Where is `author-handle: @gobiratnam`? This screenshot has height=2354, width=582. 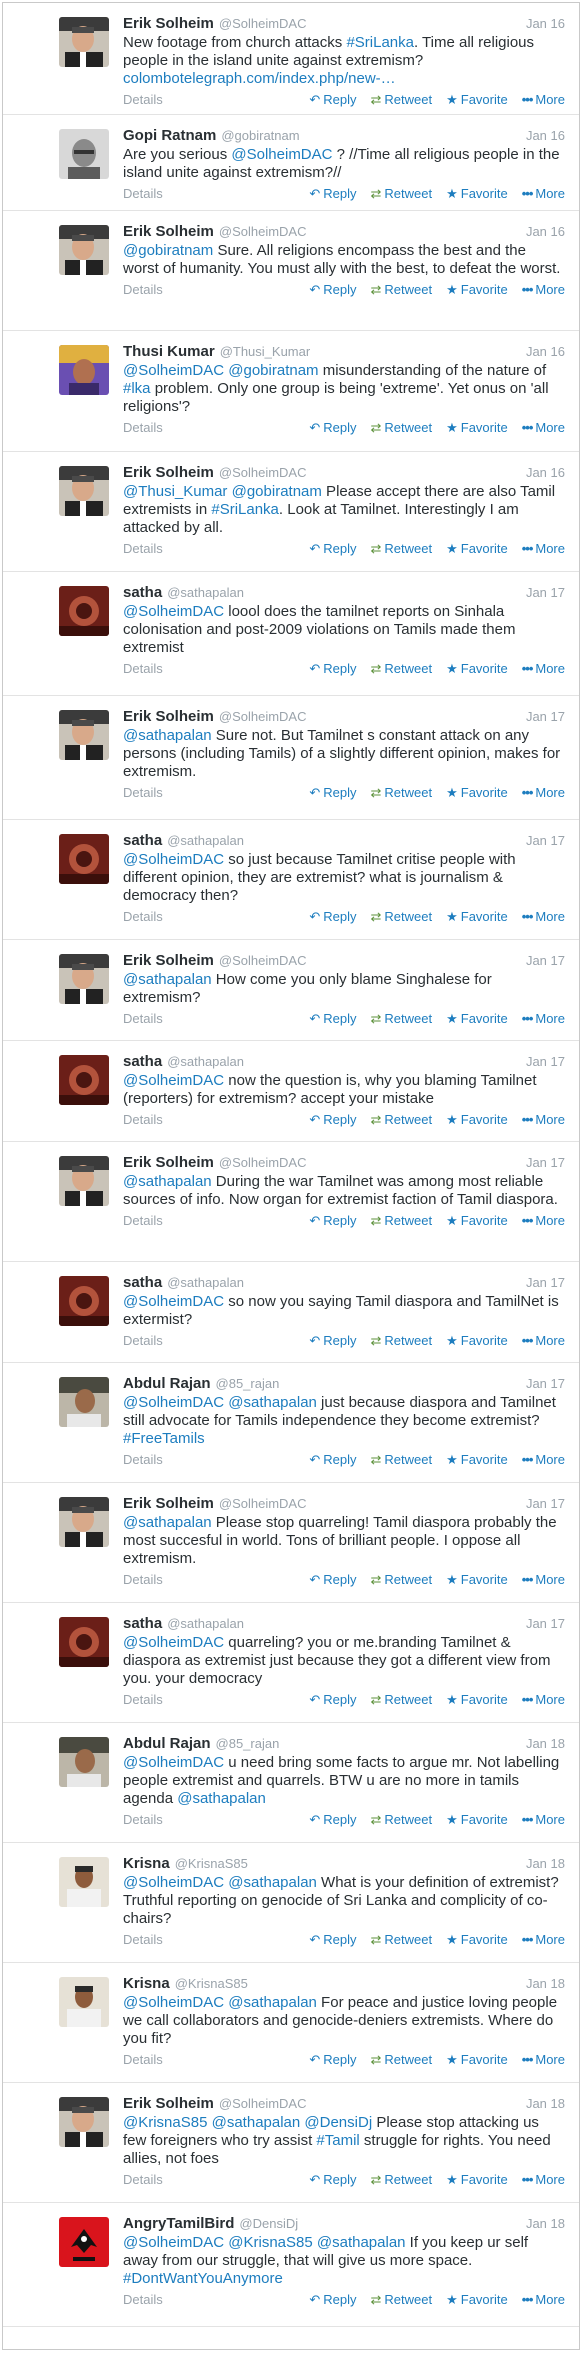
author-handle: @gobiratnam is located at coordinates (260, 136).